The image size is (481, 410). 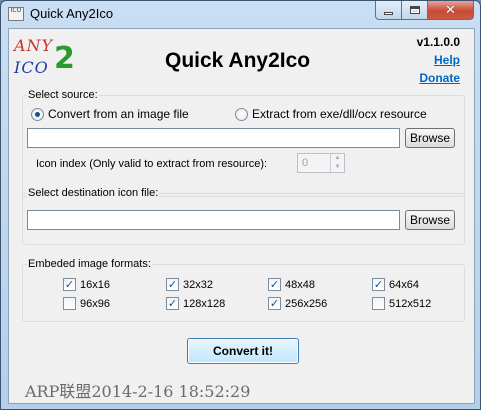 I want to click on logo-any-text: ANY, so click(x=34, y=45).